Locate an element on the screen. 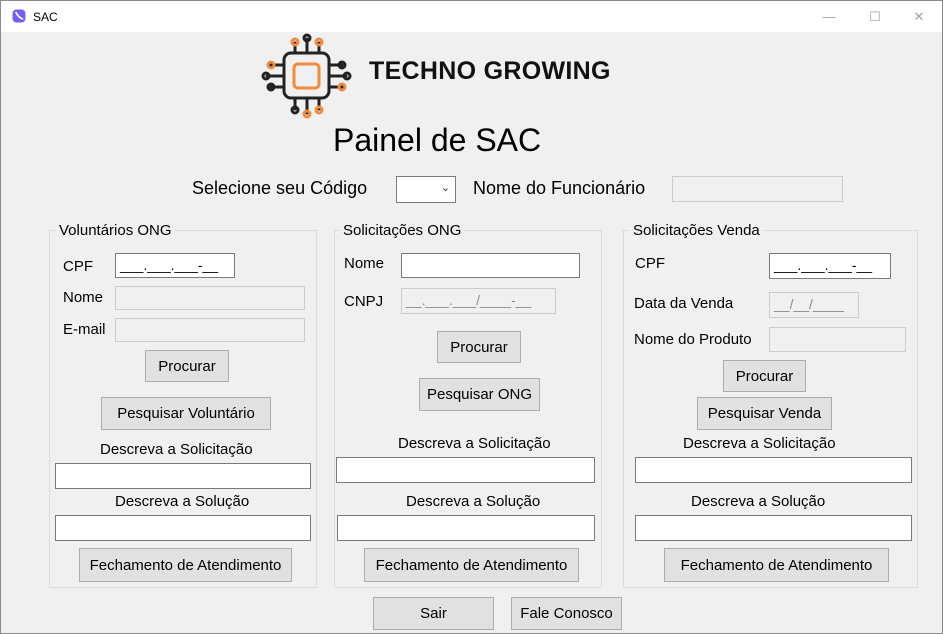  sale-solution-input is located at coordinates (773, 528).